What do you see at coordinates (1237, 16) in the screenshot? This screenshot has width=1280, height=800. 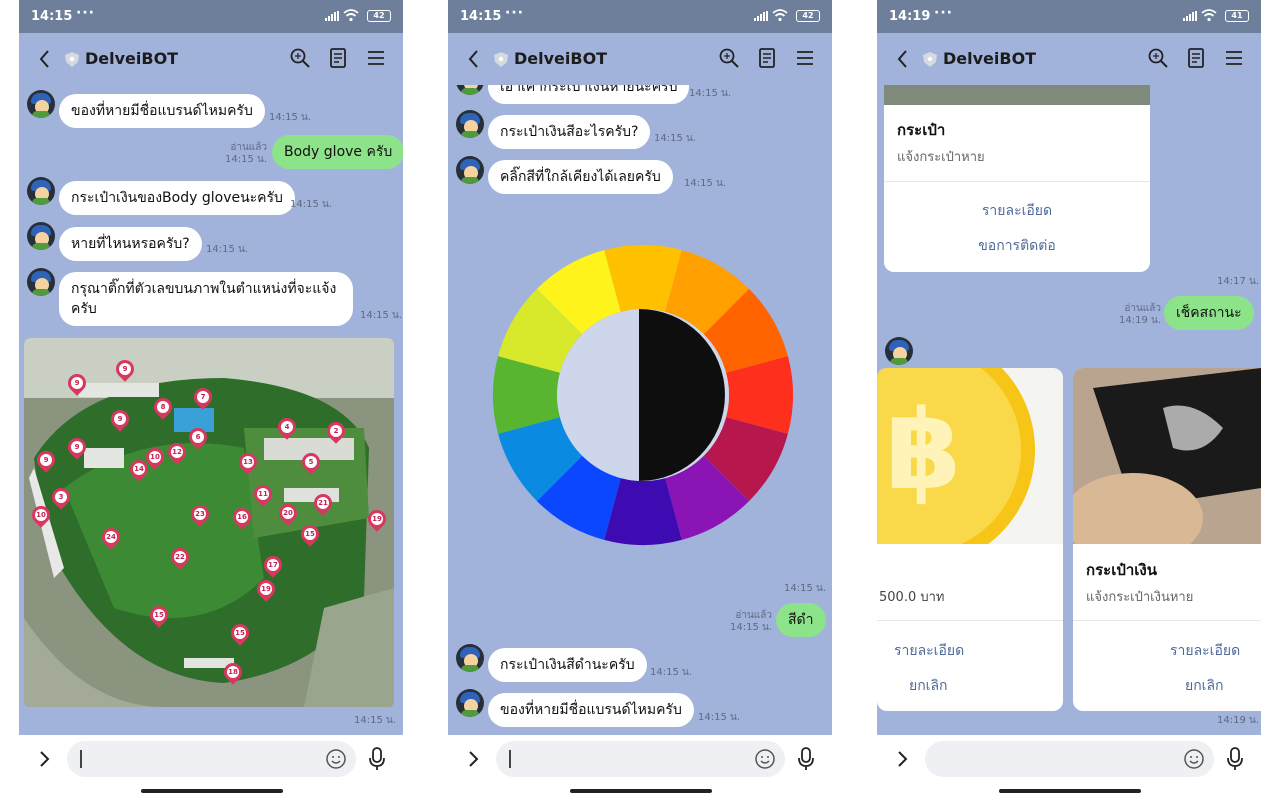 I see `battery-icon: 41` at bounding box center [1237, 16].